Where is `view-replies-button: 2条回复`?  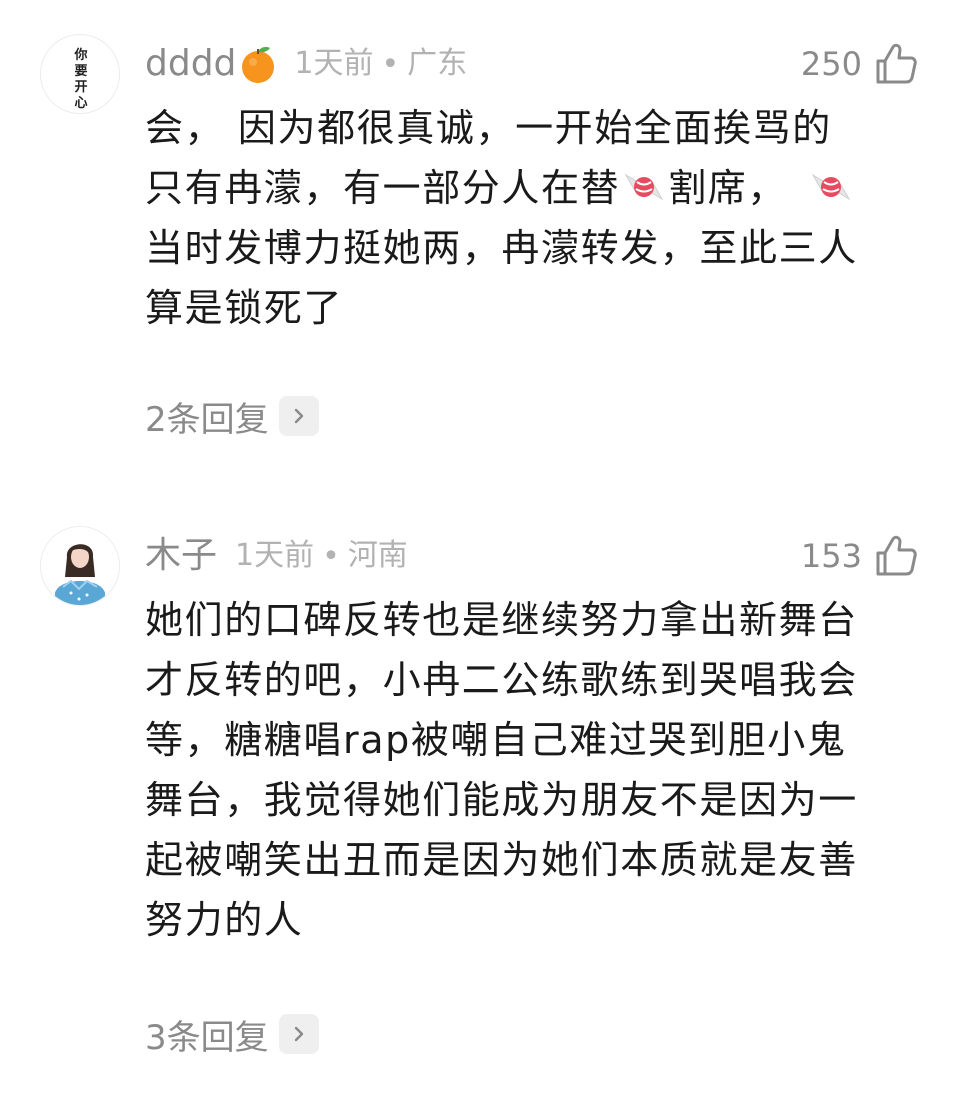
view-replies-button: 2条回复 is located at coordinates (232, 416).